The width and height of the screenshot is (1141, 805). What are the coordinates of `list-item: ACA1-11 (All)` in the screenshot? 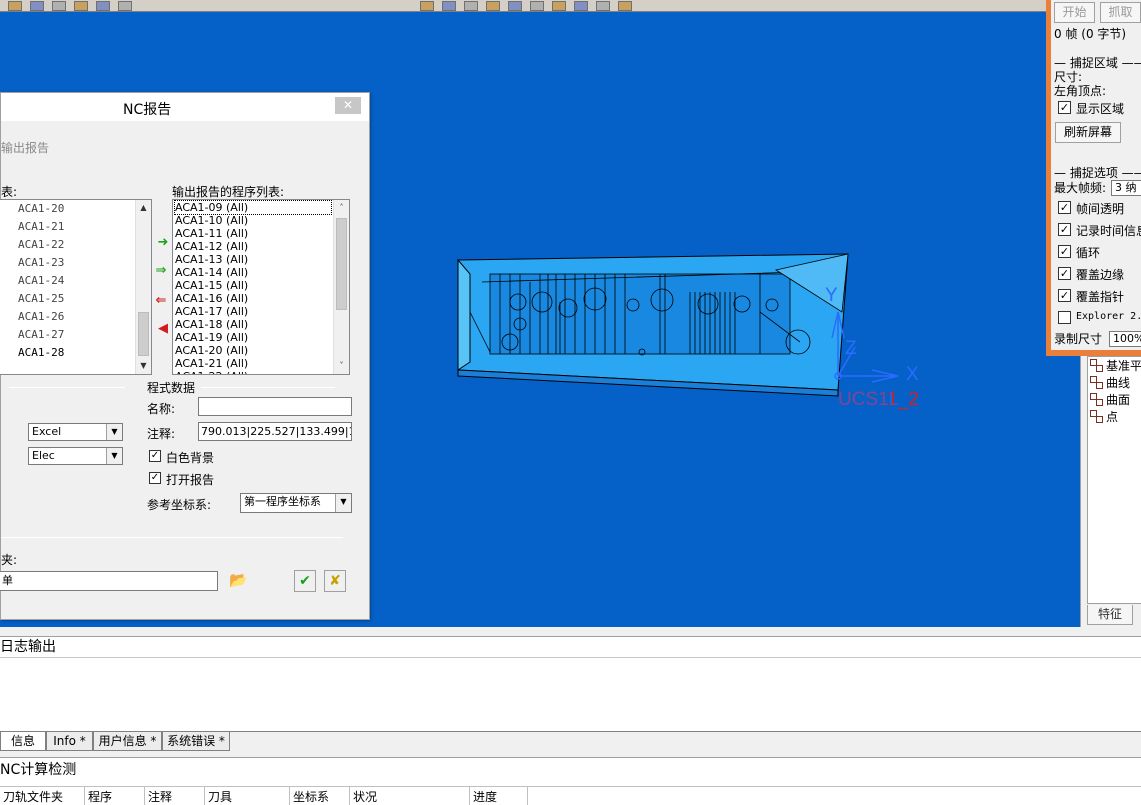 It's located at (211, 233).